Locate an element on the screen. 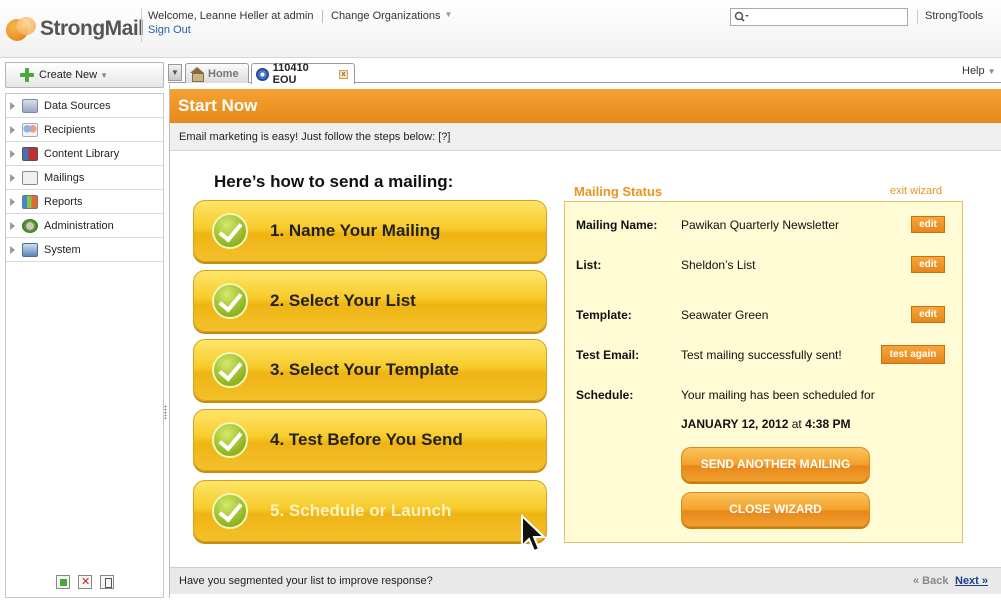 This screenshot has width=1001, height=600. mailing-name-label: Mailing Name: is located at coordinates (617, 225).